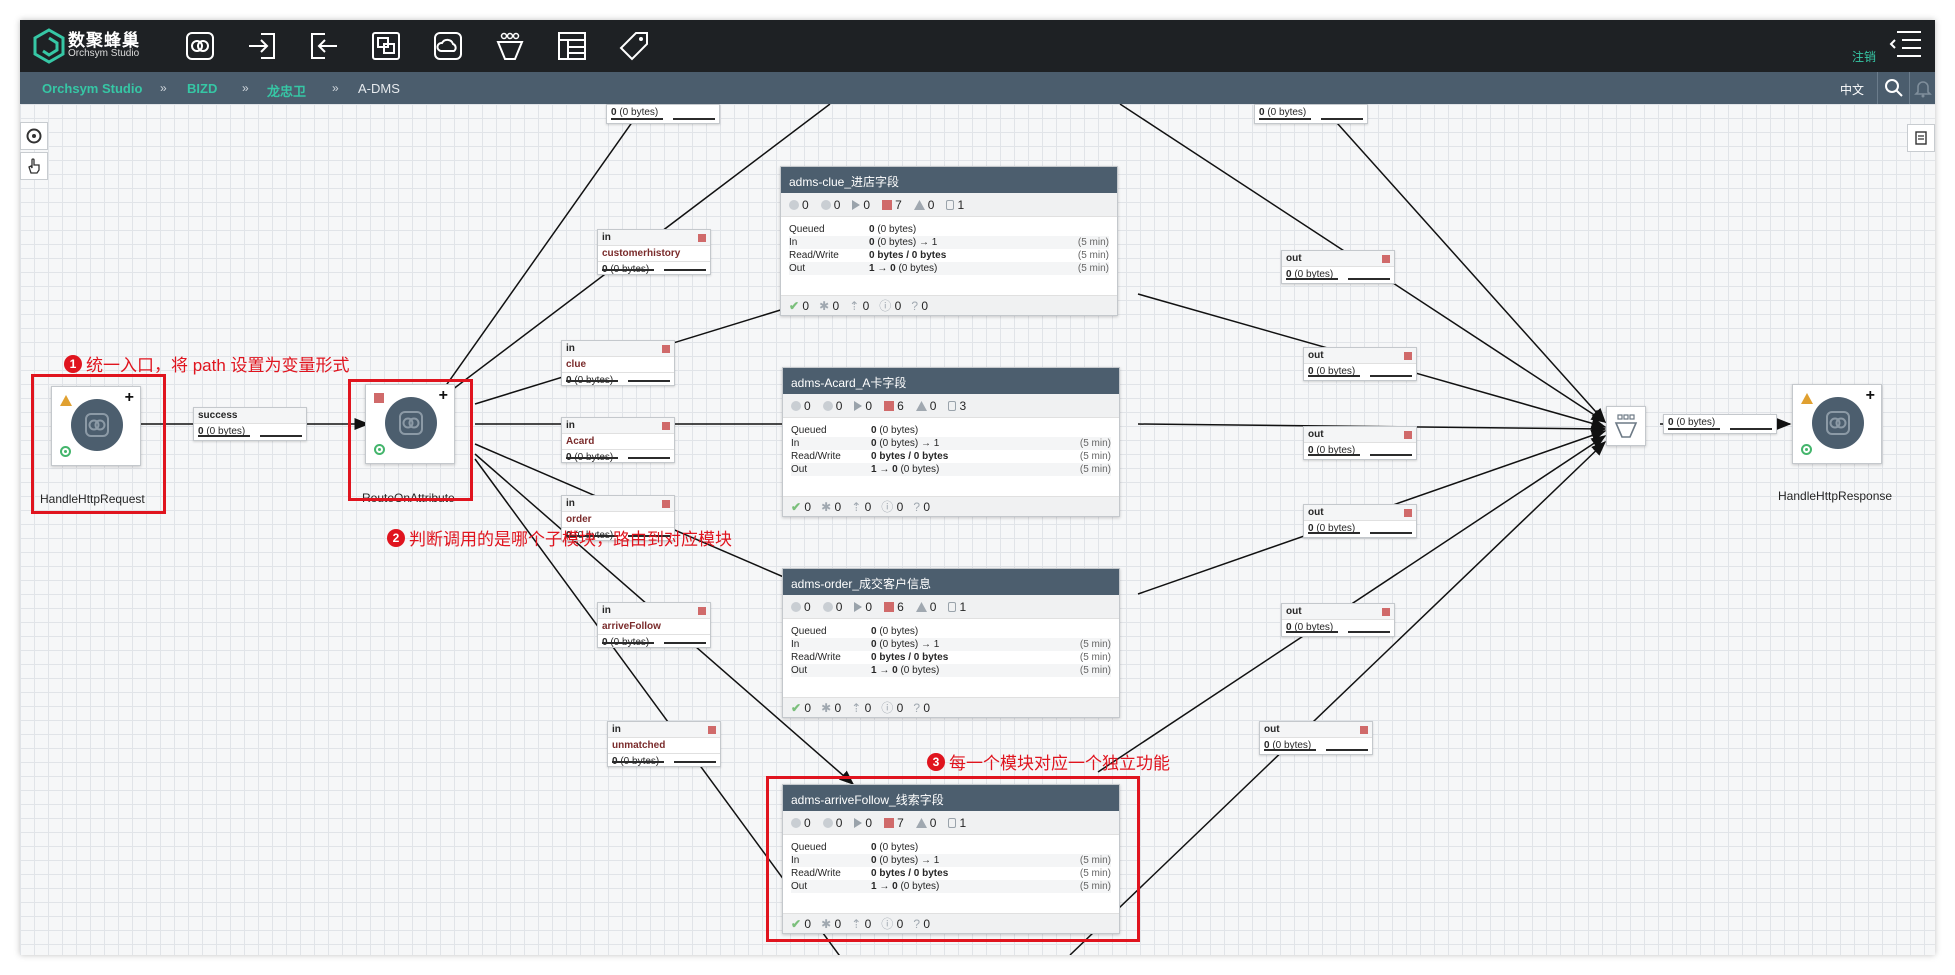 Image resolution: width=1955 pixels, height=975 pixels. I want to click on connection-label-acard: in Acard 0 (0 bytes), so click(618, 440).